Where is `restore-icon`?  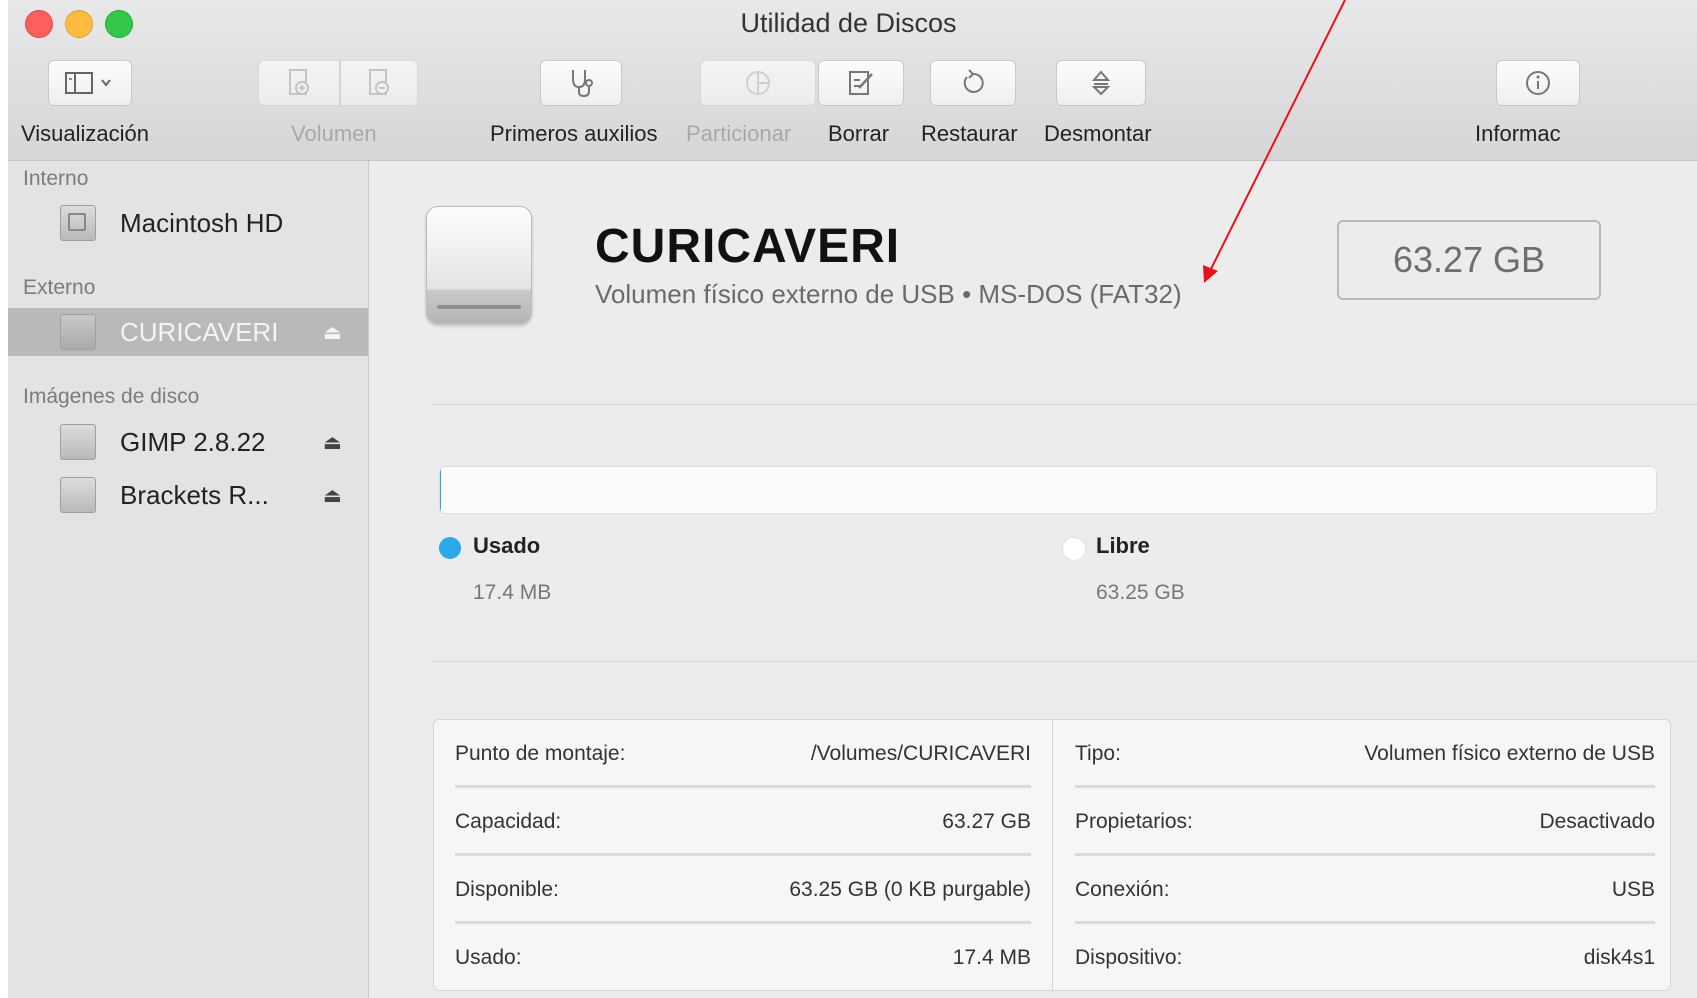
restore-icon is located at coordinates (973, 81).